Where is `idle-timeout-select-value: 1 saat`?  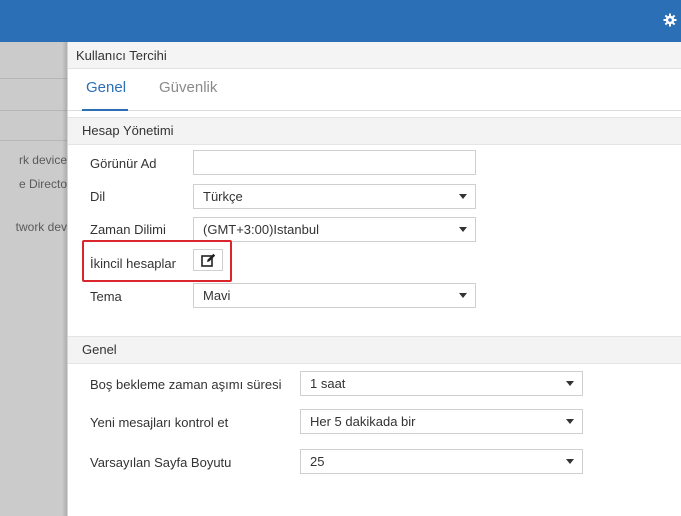 idle-timeout-select-value: 1 saat is located at coordinates (328, 383).